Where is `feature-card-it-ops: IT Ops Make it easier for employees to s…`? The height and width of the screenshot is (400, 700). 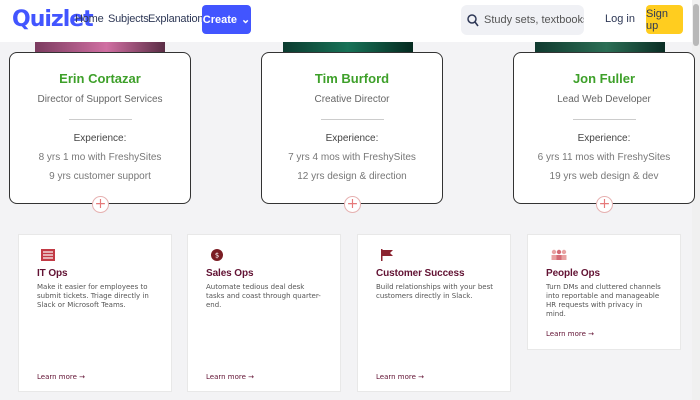
feature-card-it-ops: IT Ops Make it easier for employees to s… is located at coordinates (95, 313).